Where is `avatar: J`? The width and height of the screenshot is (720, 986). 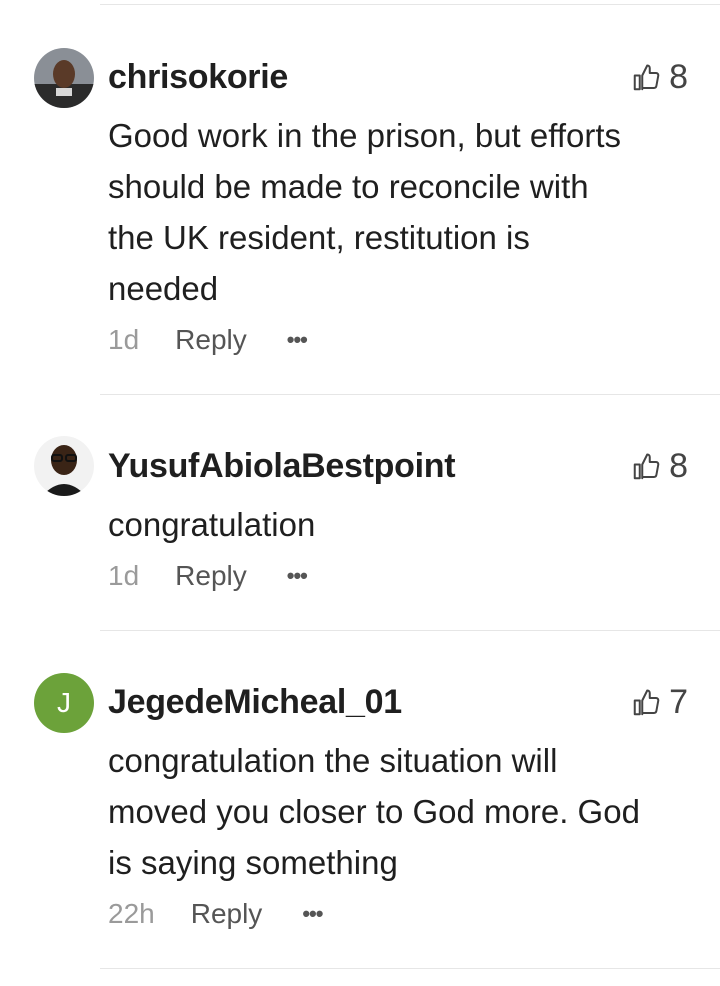
avatar: J is located at coordinates (64, 703).